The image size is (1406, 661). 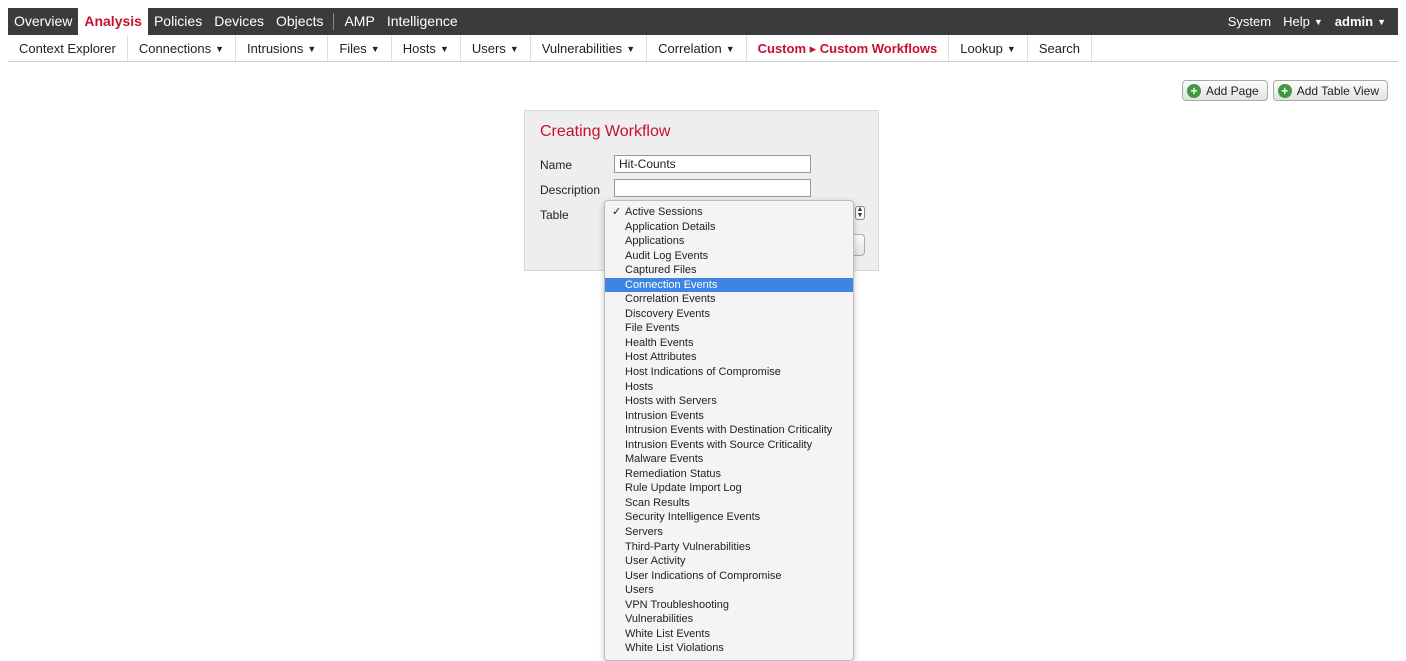 What do you see at coordinates (729, 401) in the screenshot?
I see `dropdown-option: Hosts with Servers` at bounding box center [729, 401].